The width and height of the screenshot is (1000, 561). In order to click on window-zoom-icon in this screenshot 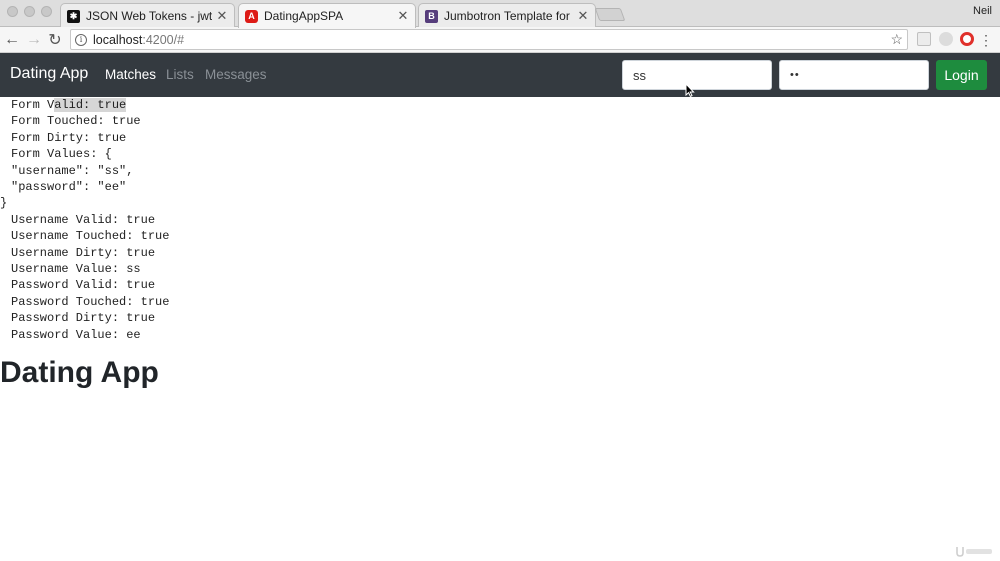, I will do `click(46, 11)`.